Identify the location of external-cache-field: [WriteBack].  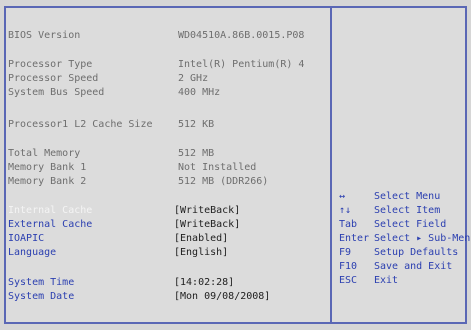
(207, 225).